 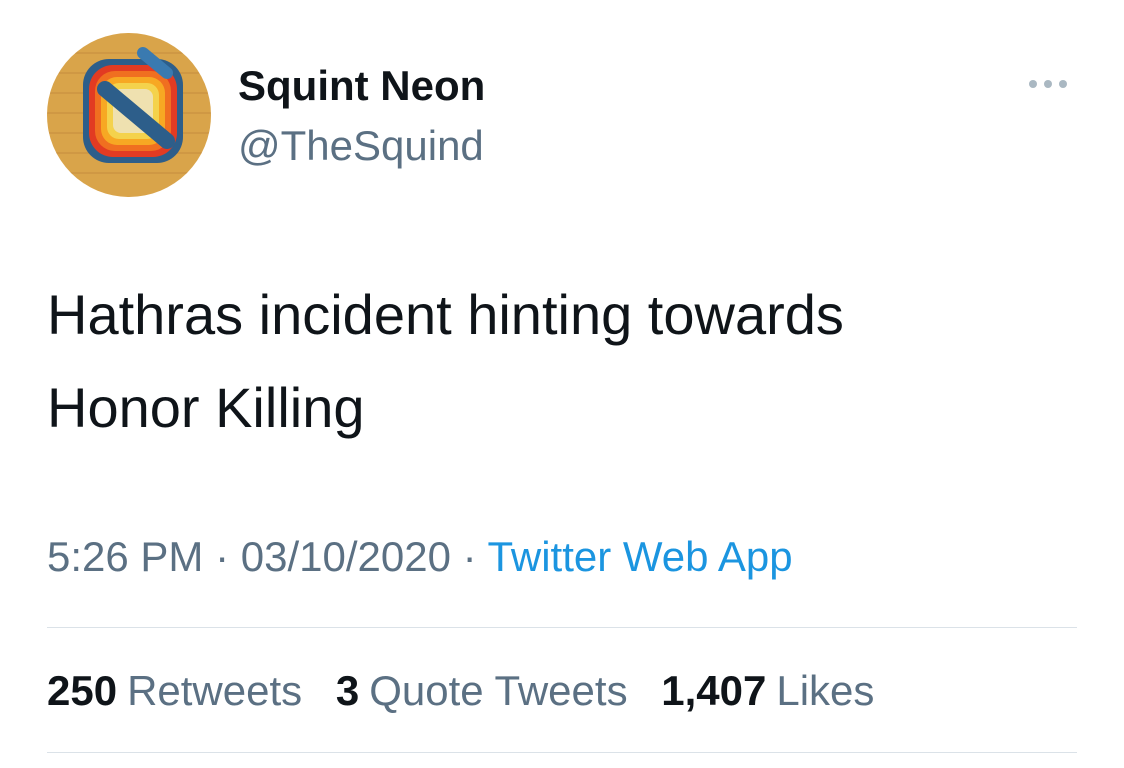 I want to click on quote-tweets-stat: 3 Quote Tweets, so click(x=482, y=691).